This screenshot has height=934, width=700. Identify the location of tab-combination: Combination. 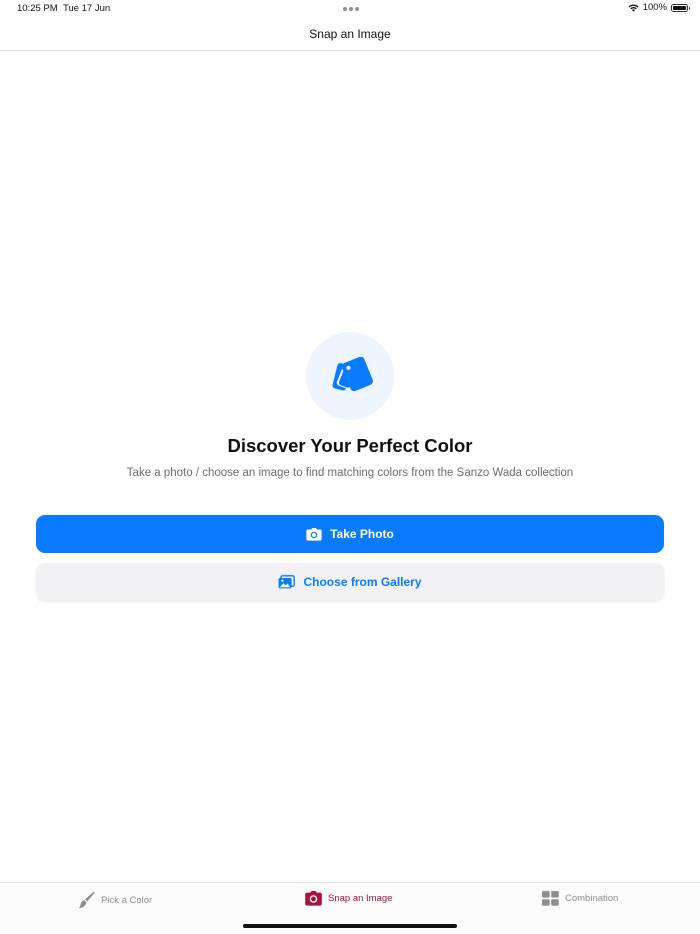
(580, 898).